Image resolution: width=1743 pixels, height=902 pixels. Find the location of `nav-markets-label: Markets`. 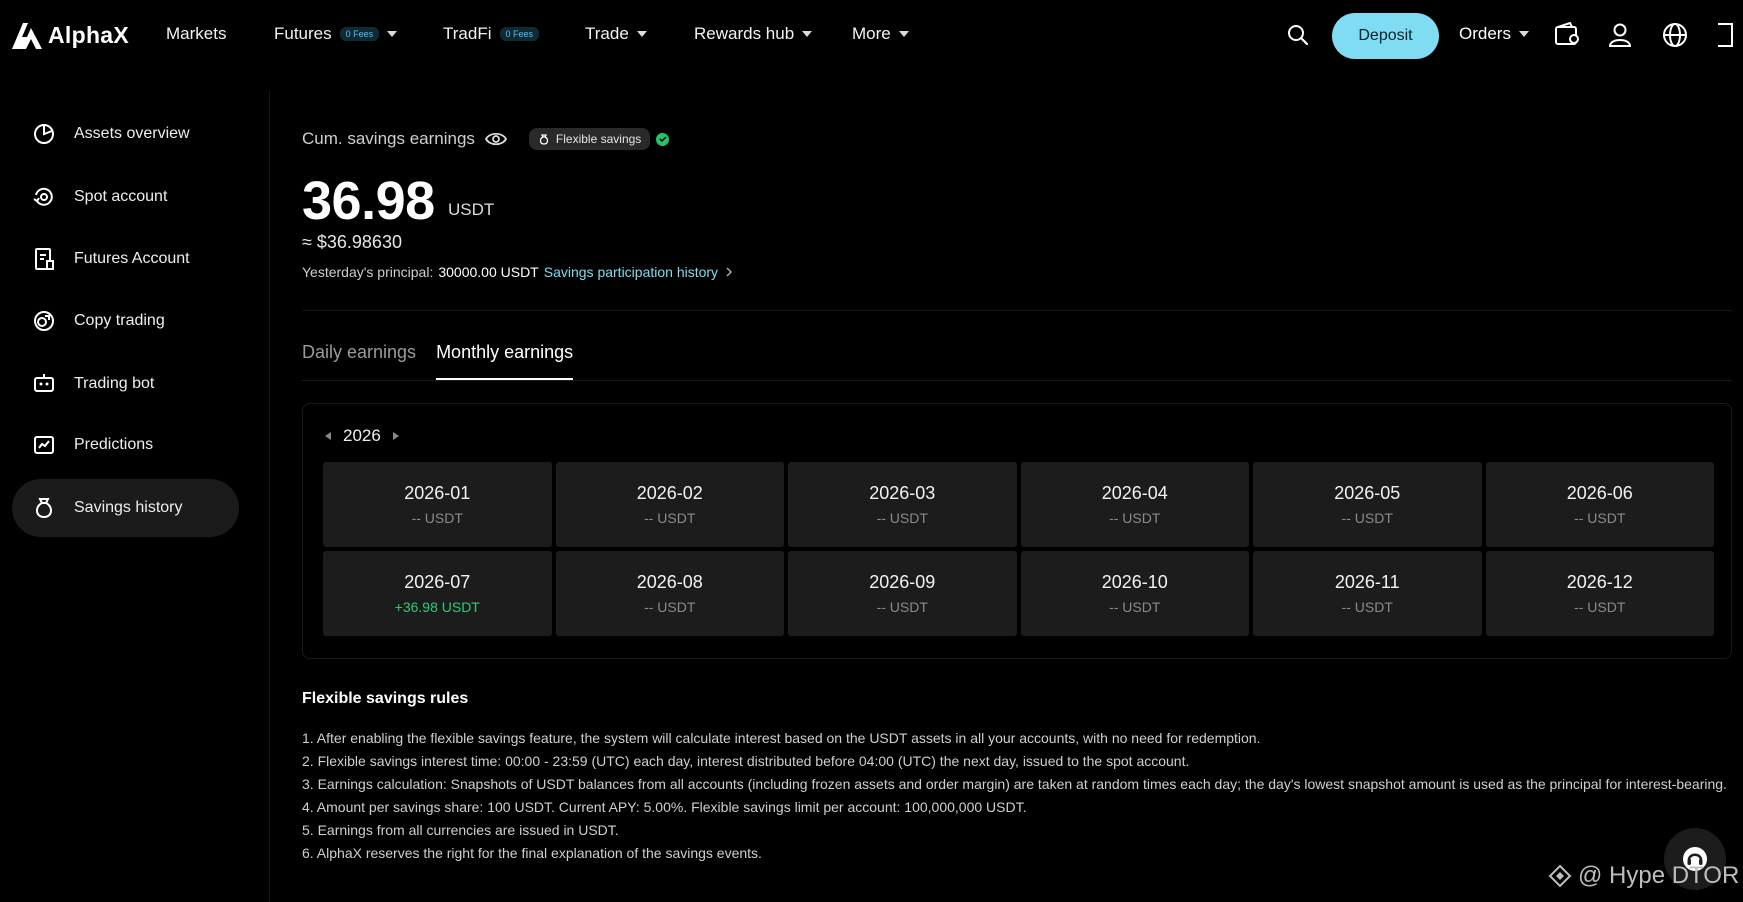

nav-markets-label: Markets is located at coordinates (196, 33).